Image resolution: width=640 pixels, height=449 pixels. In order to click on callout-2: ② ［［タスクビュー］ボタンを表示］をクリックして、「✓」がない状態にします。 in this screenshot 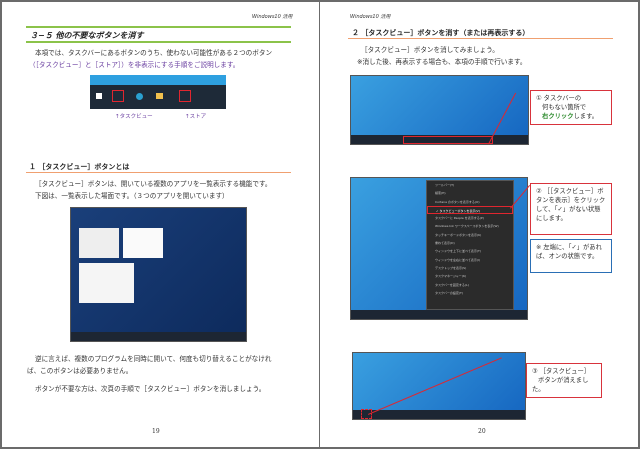, I will do `click(571, 209)`.